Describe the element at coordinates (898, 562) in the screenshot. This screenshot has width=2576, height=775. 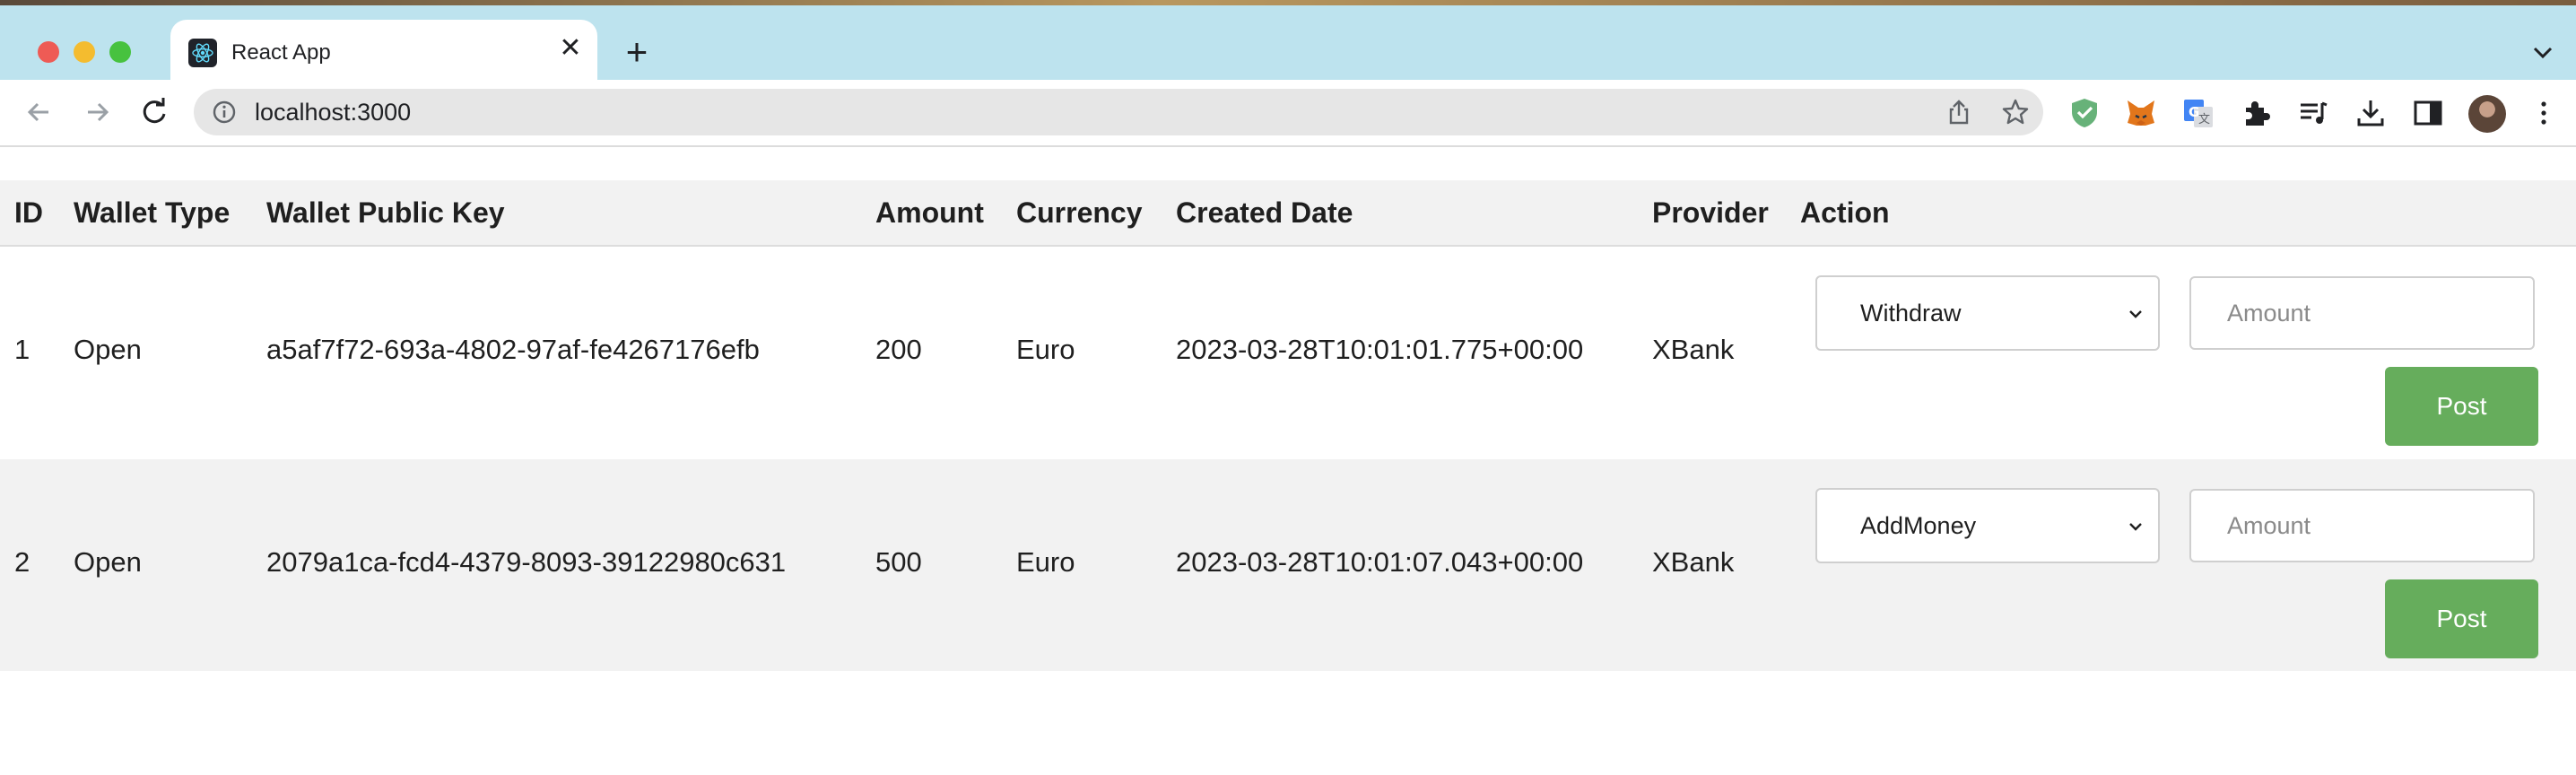
I see `cell-amount: 500` at that location.